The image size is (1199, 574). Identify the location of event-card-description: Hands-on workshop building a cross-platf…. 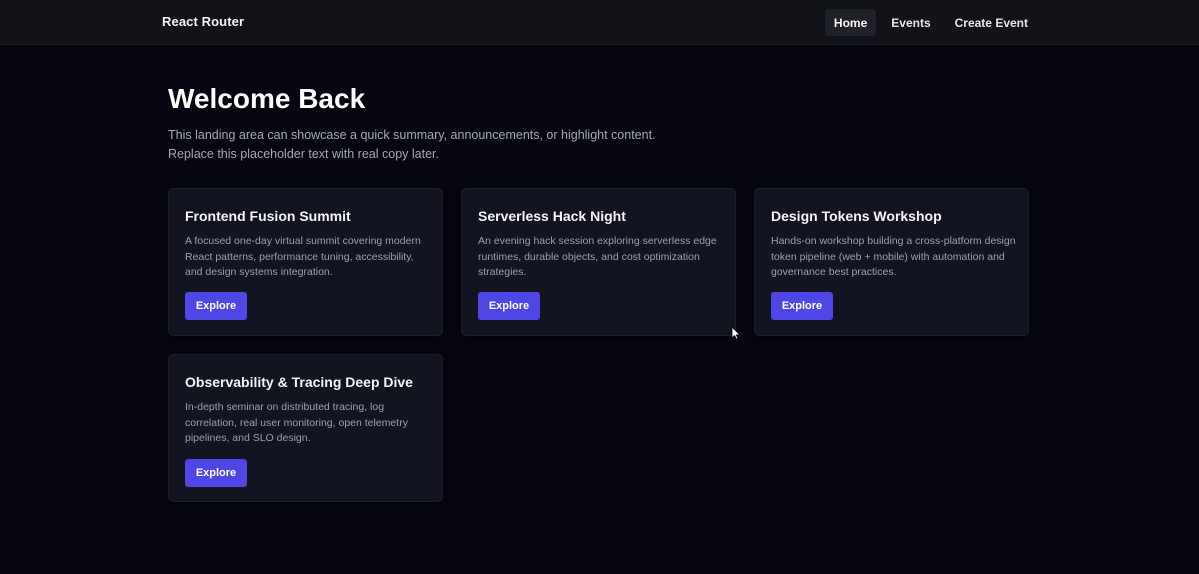
(893, 256).